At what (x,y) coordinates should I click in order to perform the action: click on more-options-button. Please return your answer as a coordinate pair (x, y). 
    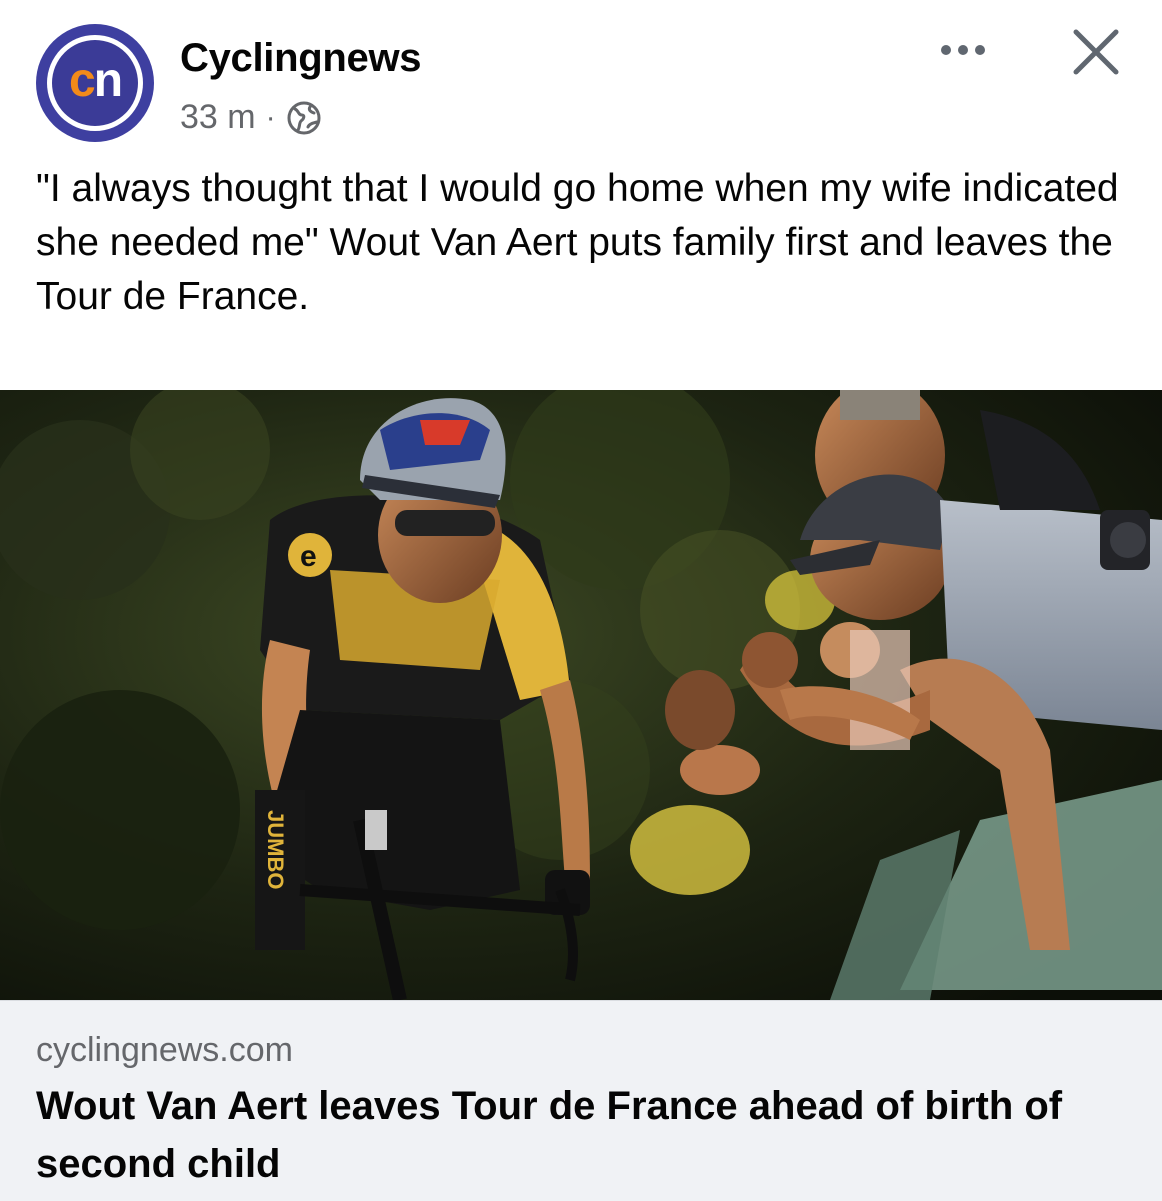
    Looking at the image, I should click on (963, 50).